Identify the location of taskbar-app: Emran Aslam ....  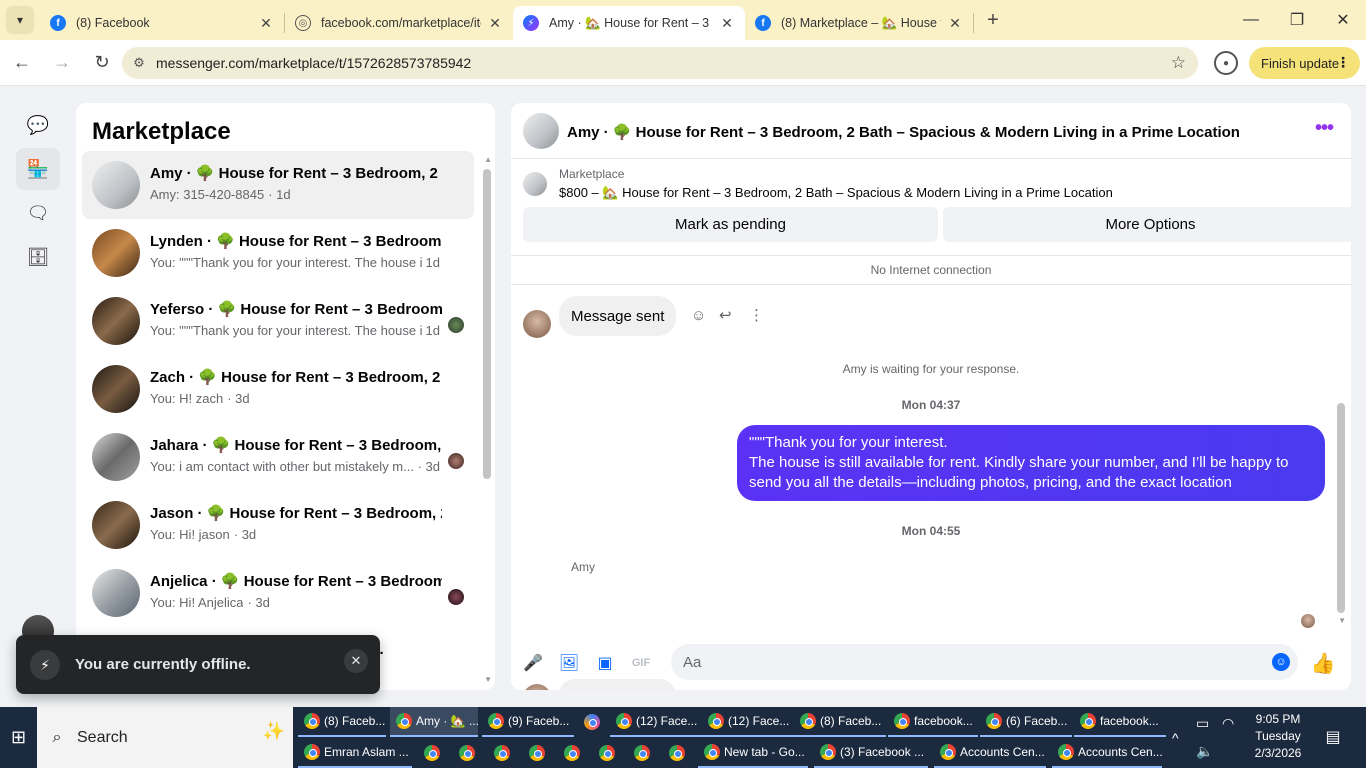
(355, 753).